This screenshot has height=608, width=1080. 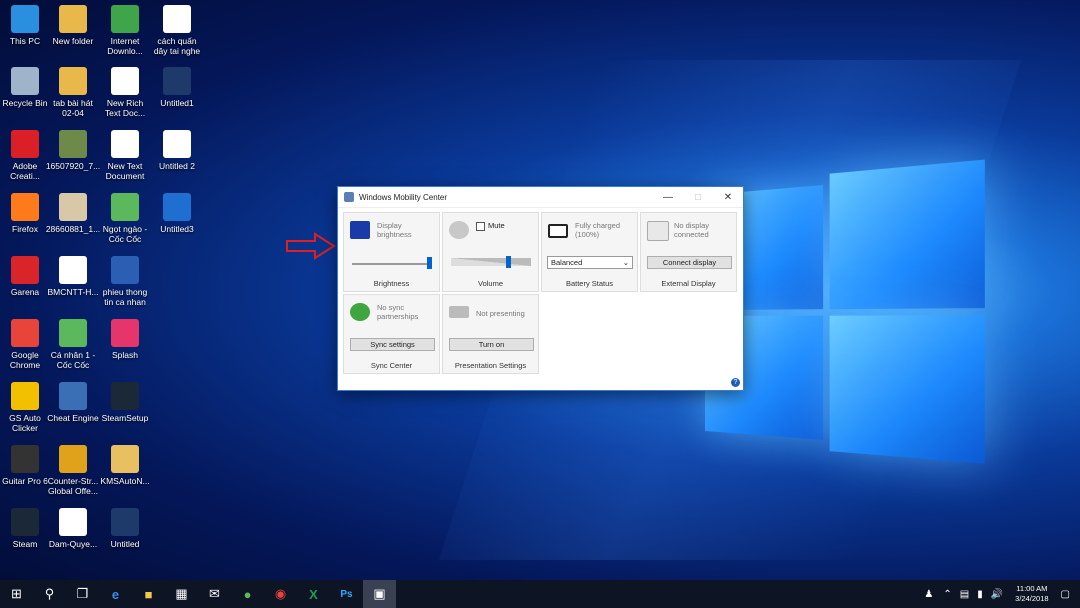 I want to click on desktop-icon-label: Ngọt ngào - Cốc Cốc, so click(x=125, y=234).